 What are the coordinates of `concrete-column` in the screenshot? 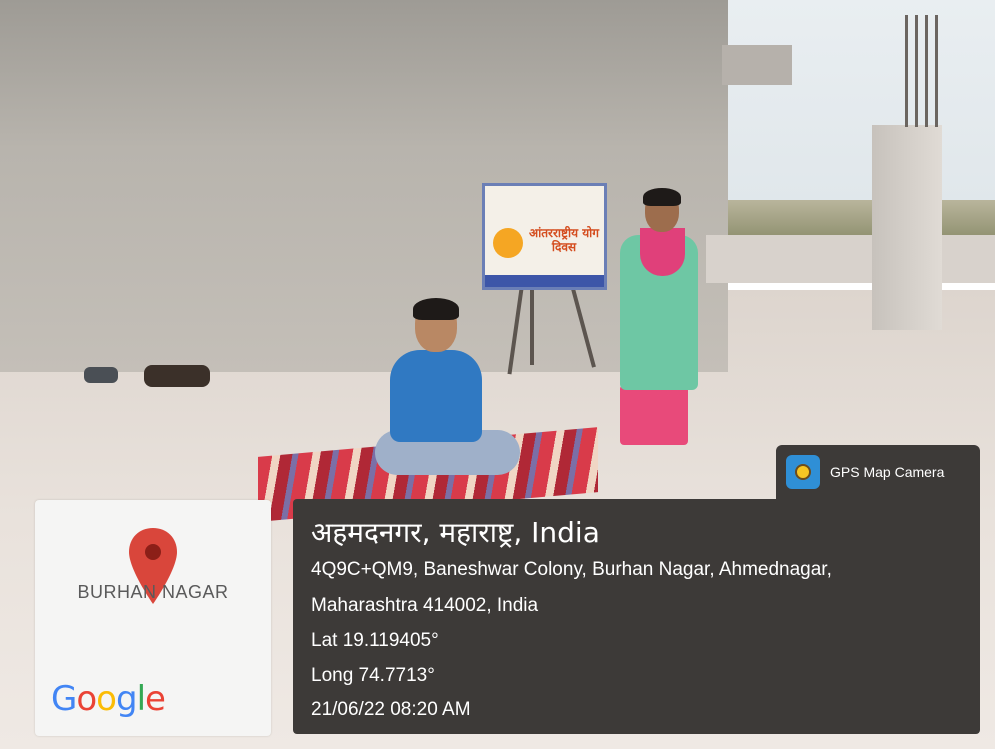 It's located at (907, 227).